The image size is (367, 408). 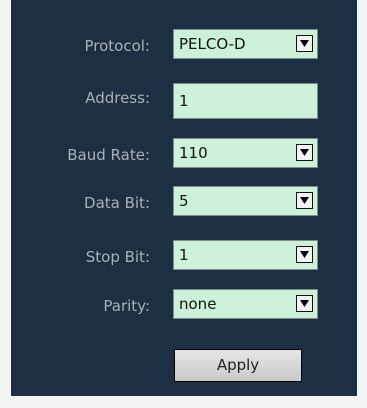 I want to click on data-bit-label: Data Bit:, so click(x=117, y=203).